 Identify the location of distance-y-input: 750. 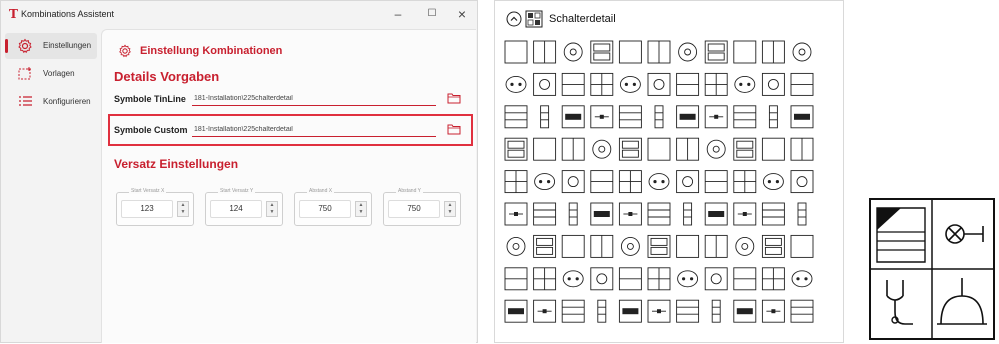
(414, 209).